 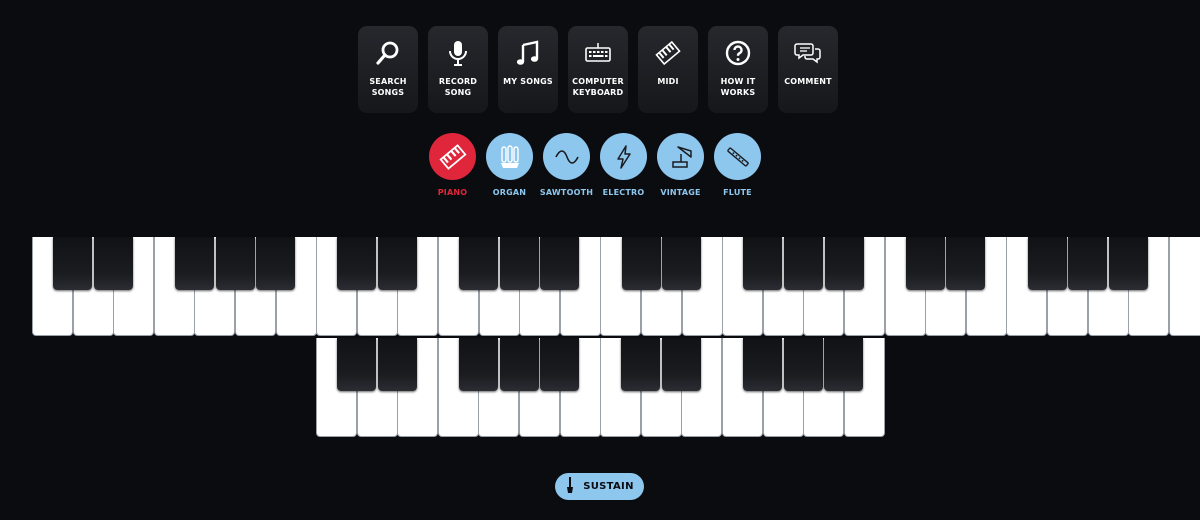 I want to click on midi-label: MIDI, so click(x=668, y=81).